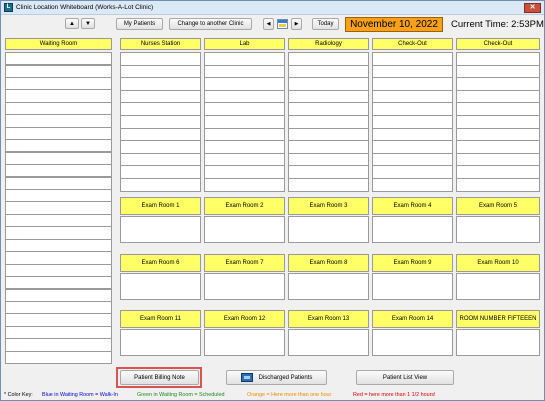  I want to click on scroll-up-button: ▲, so click(72, 23).